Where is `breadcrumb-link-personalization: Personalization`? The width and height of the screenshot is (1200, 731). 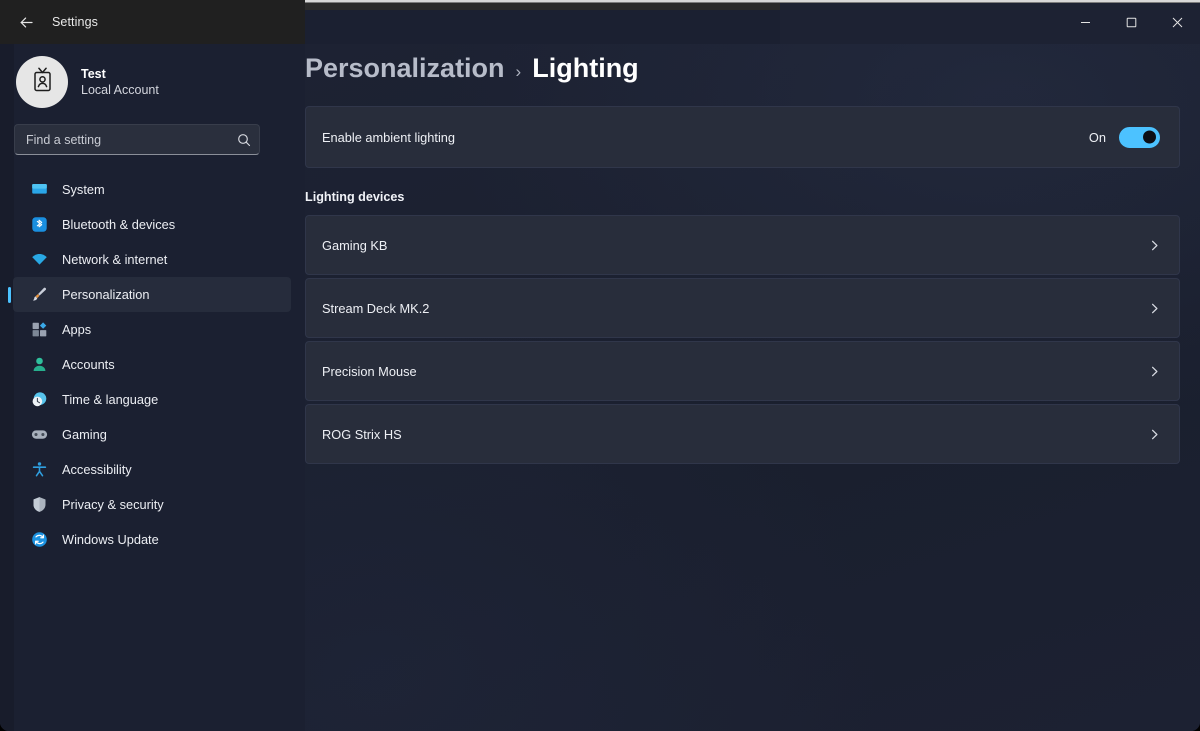
breadcrumb-link-personalization: Personalization is located at coordinates (405, 68).